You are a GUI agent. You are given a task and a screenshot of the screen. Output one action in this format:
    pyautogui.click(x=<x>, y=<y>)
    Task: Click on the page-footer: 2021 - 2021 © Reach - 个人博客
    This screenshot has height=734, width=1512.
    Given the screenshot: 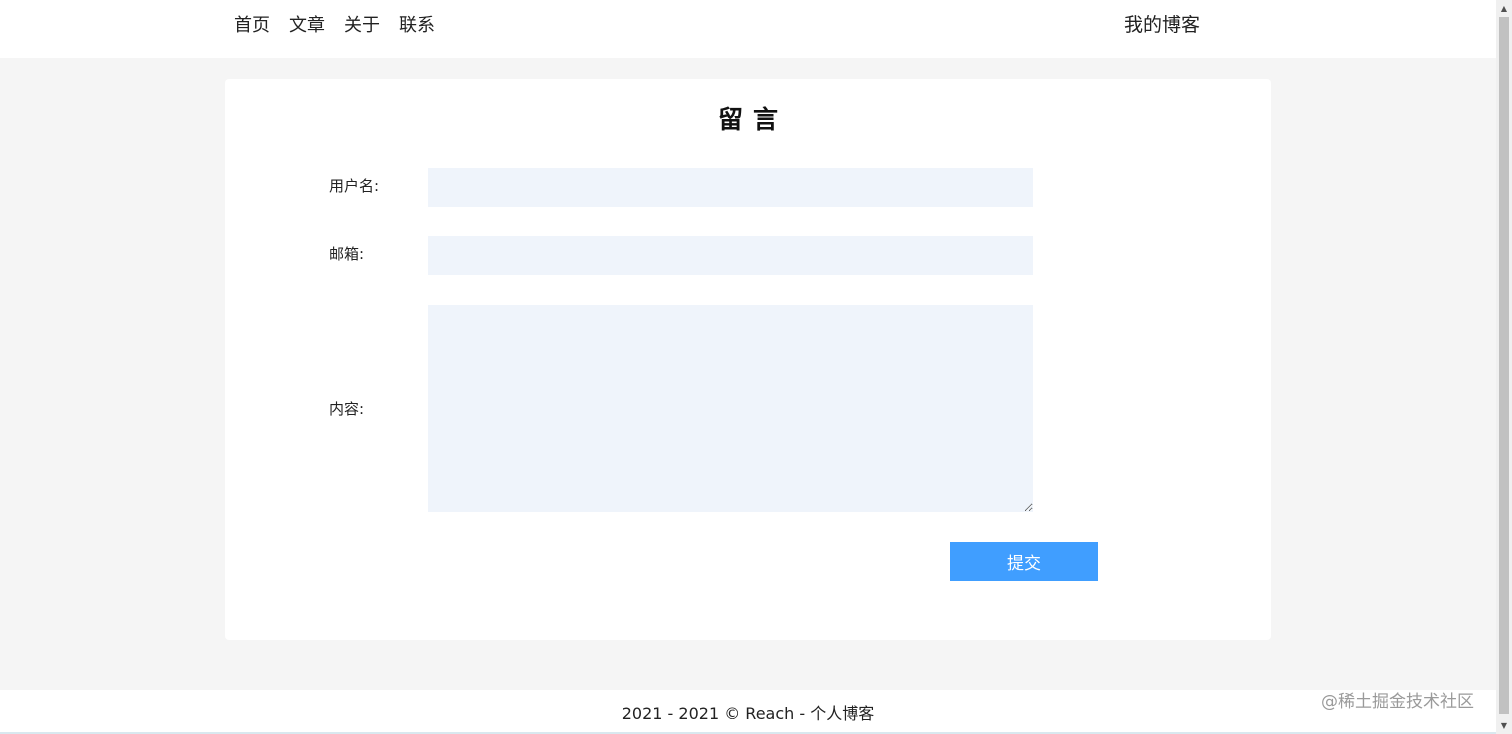 What is the action you would take?
    pyautogui.click(x=748, y=712)
    